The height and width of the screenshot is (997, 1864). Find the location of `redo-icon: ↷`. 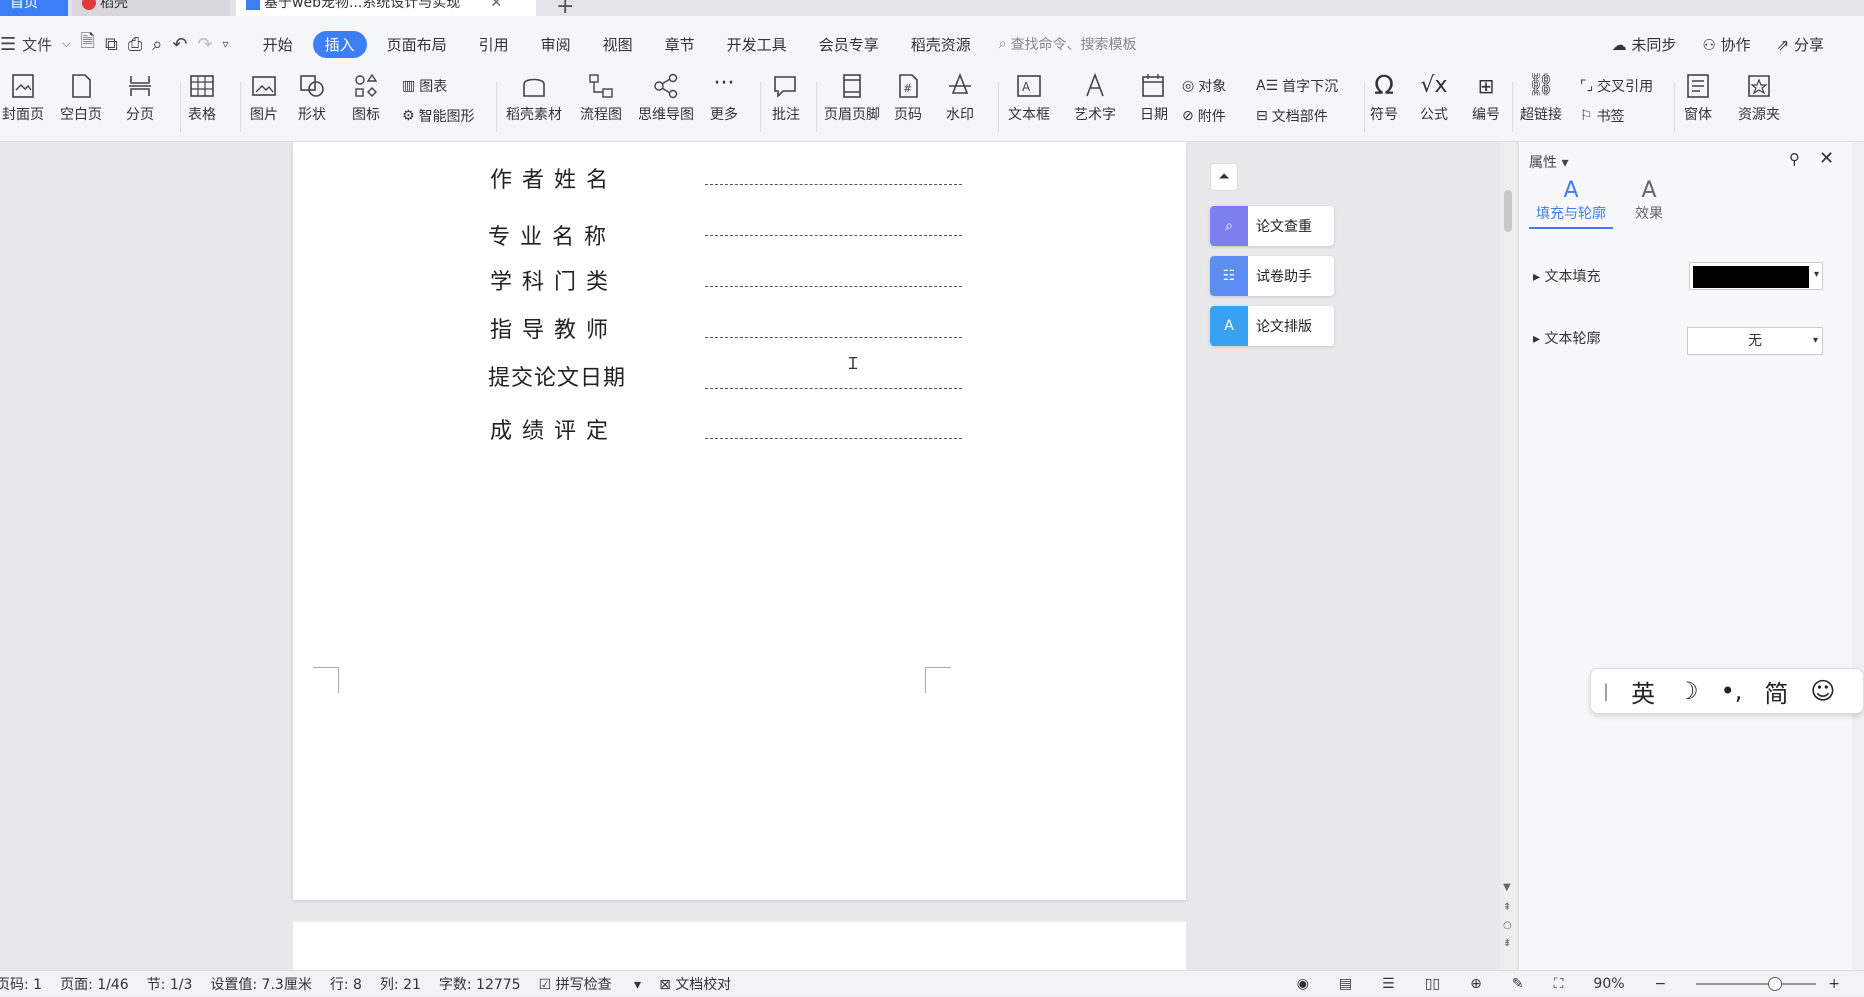

redo-icon: ↷ is located at coordinates (204, 44).